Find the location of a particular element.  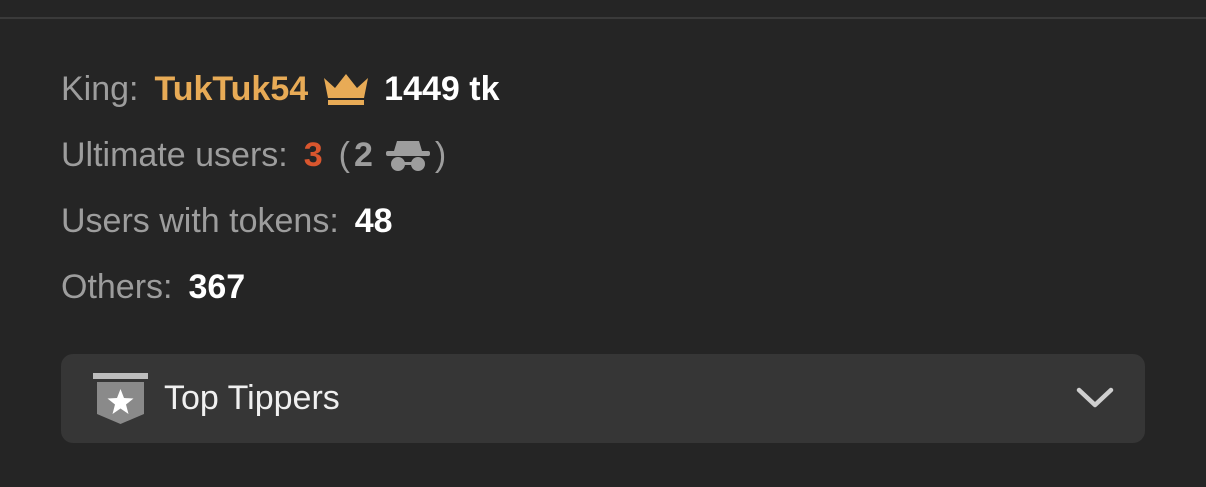

chevron-down-icon is located at coordinates (1095, 398).